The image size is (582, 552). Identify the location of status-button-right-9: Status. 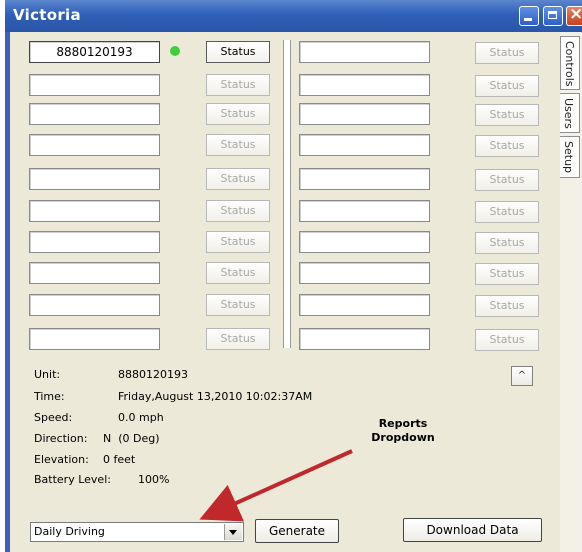
(507, 306).